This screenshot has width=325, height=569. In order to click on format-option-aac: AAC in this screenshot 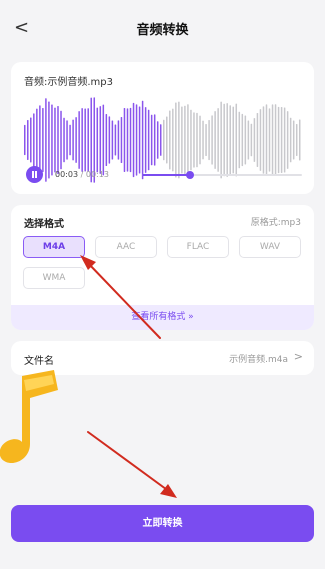, I will do `click(126, 247)`.